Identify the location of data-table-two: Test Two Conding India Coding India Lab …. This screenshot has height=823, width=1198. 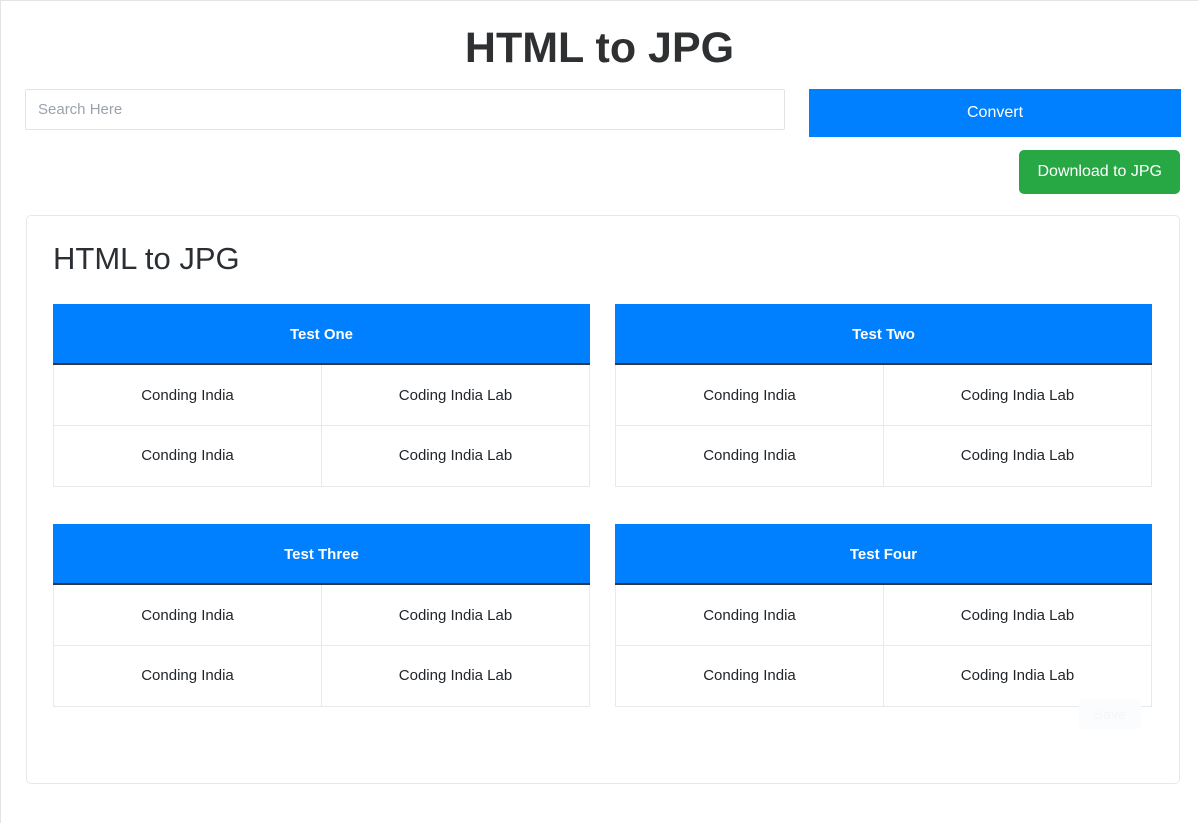
(883, 395).